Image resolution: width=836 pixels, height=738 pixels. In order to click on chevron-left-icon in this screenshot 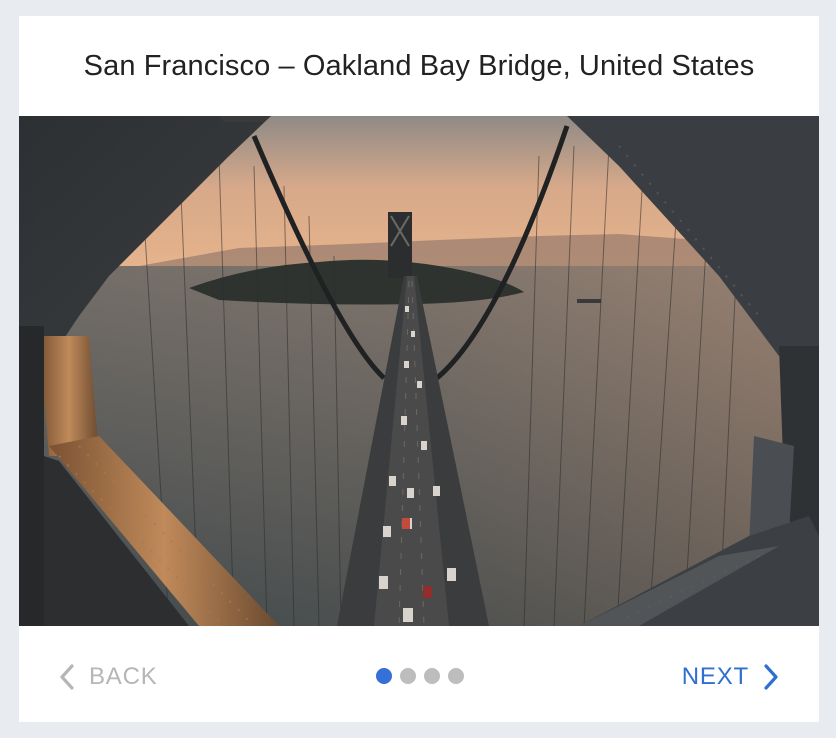, I will do `click(67, 677)`.